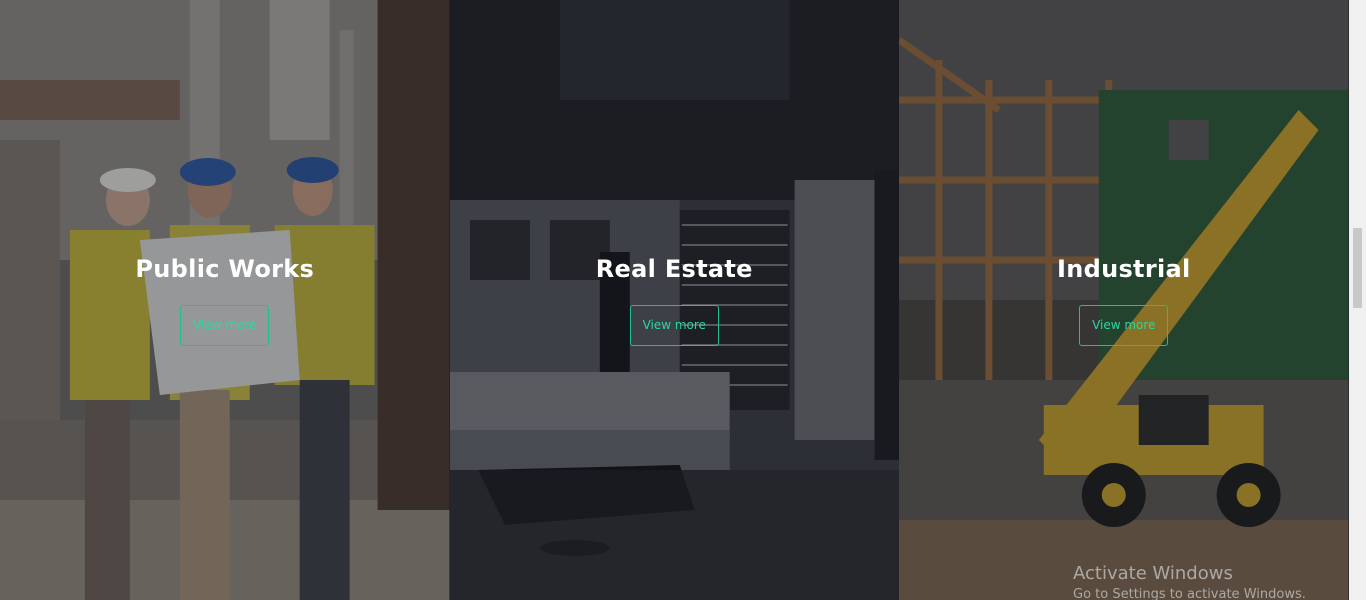 This screenshot has width=1366, height=600. Describe the element at coordinates (1357, 268) in the screenshot. I see `scrollbar-thumb` at that location.